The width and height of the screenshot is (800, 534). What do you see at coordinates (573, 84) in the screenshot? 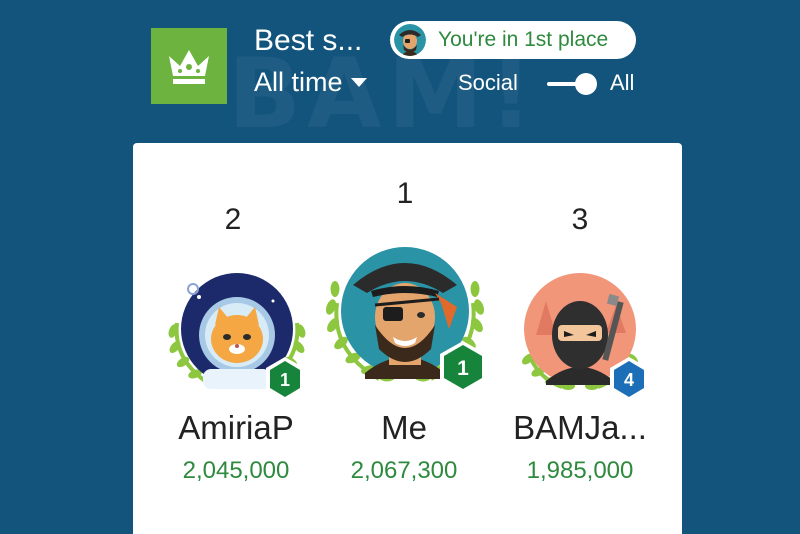
I see `scope-toggle` at bounding box center [573, 84].